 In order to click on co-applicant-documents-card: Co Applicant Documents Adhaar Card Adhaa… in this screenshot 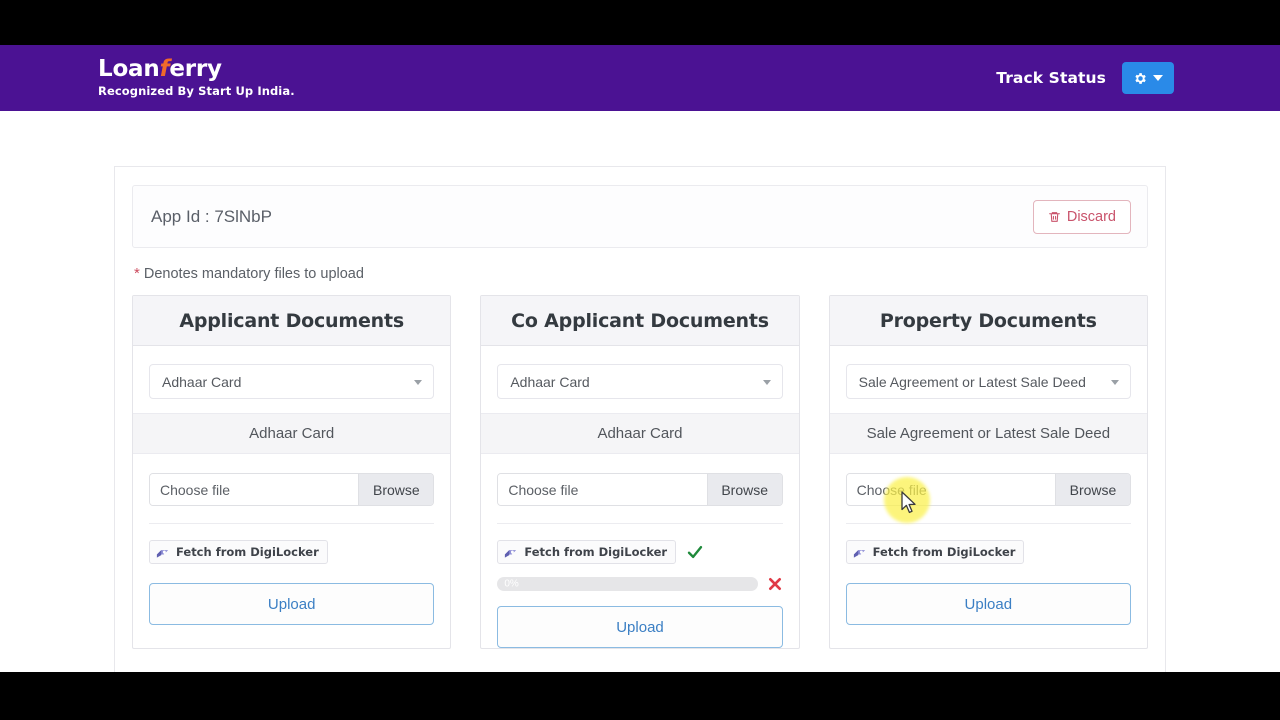, I will do `click(640, 472)`.